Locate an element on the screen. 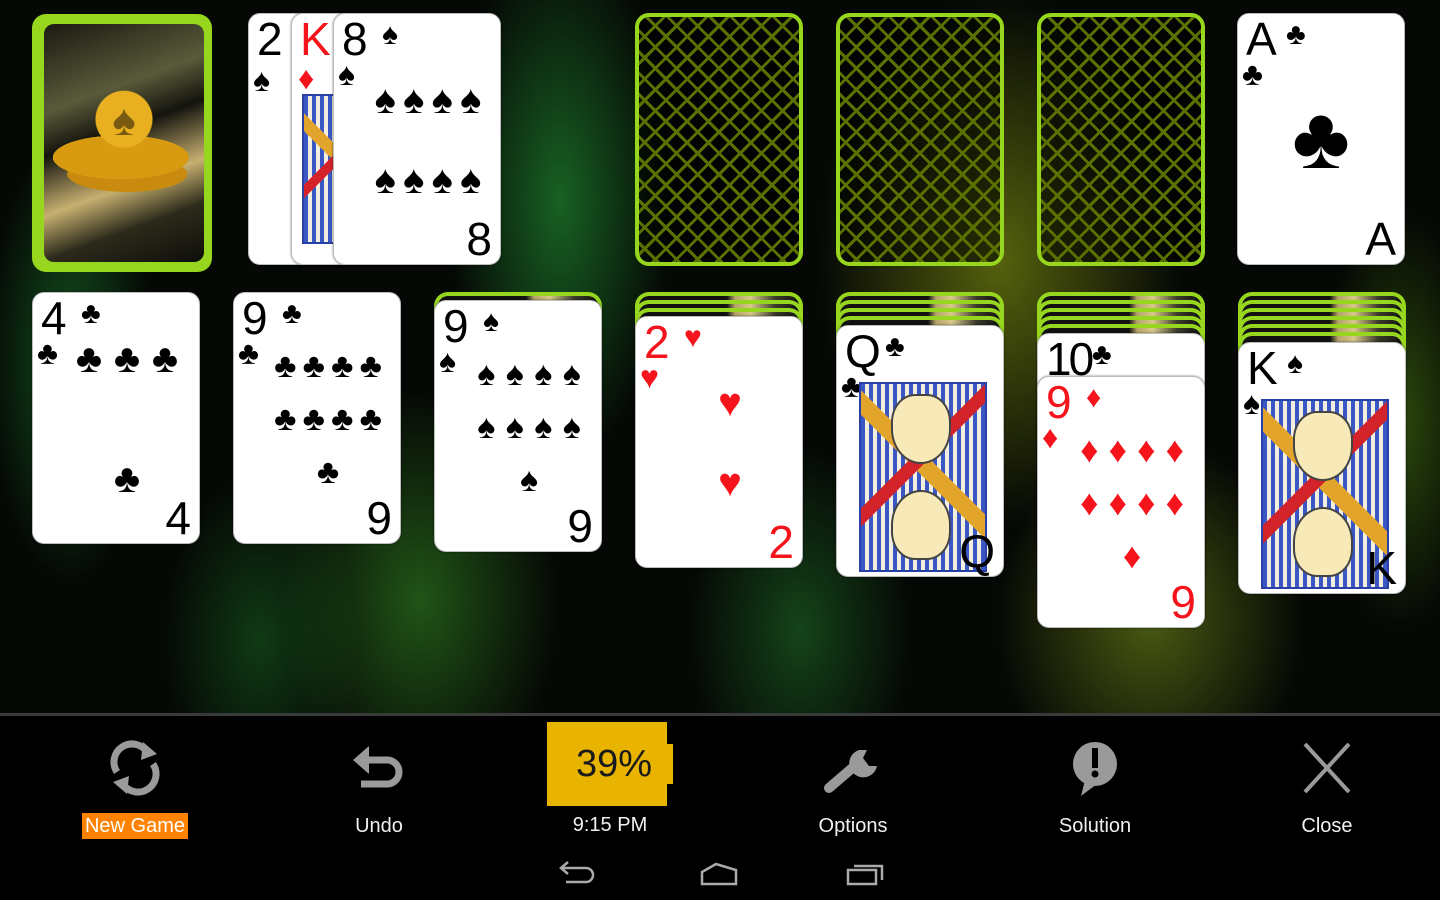 Image resolution: width=1440 pixels, height=900 pixels. new-game-label: New Game is located at coordinates (135, 826).